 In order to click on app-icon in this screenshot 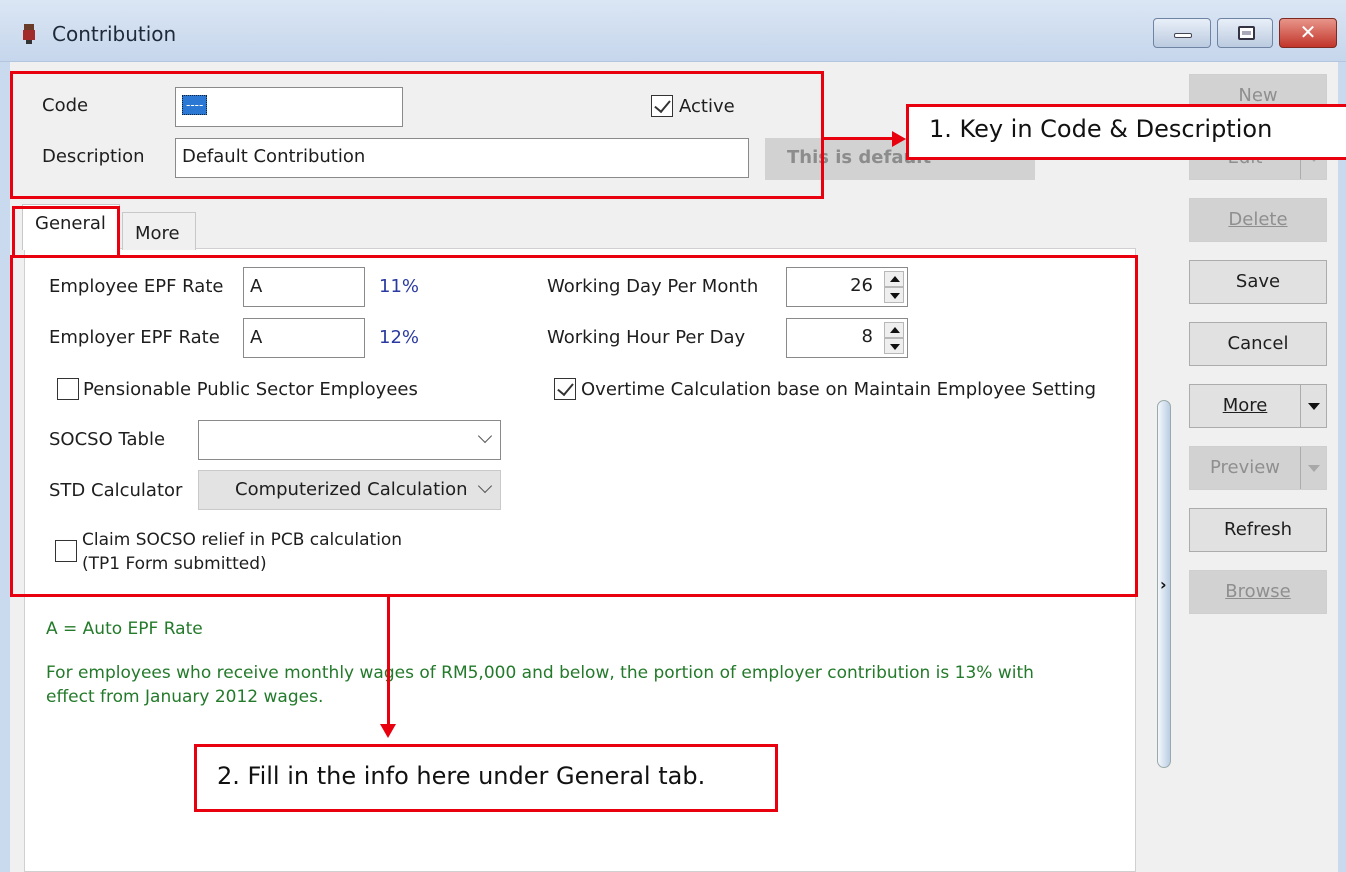, I will do `click(29, 34)`.